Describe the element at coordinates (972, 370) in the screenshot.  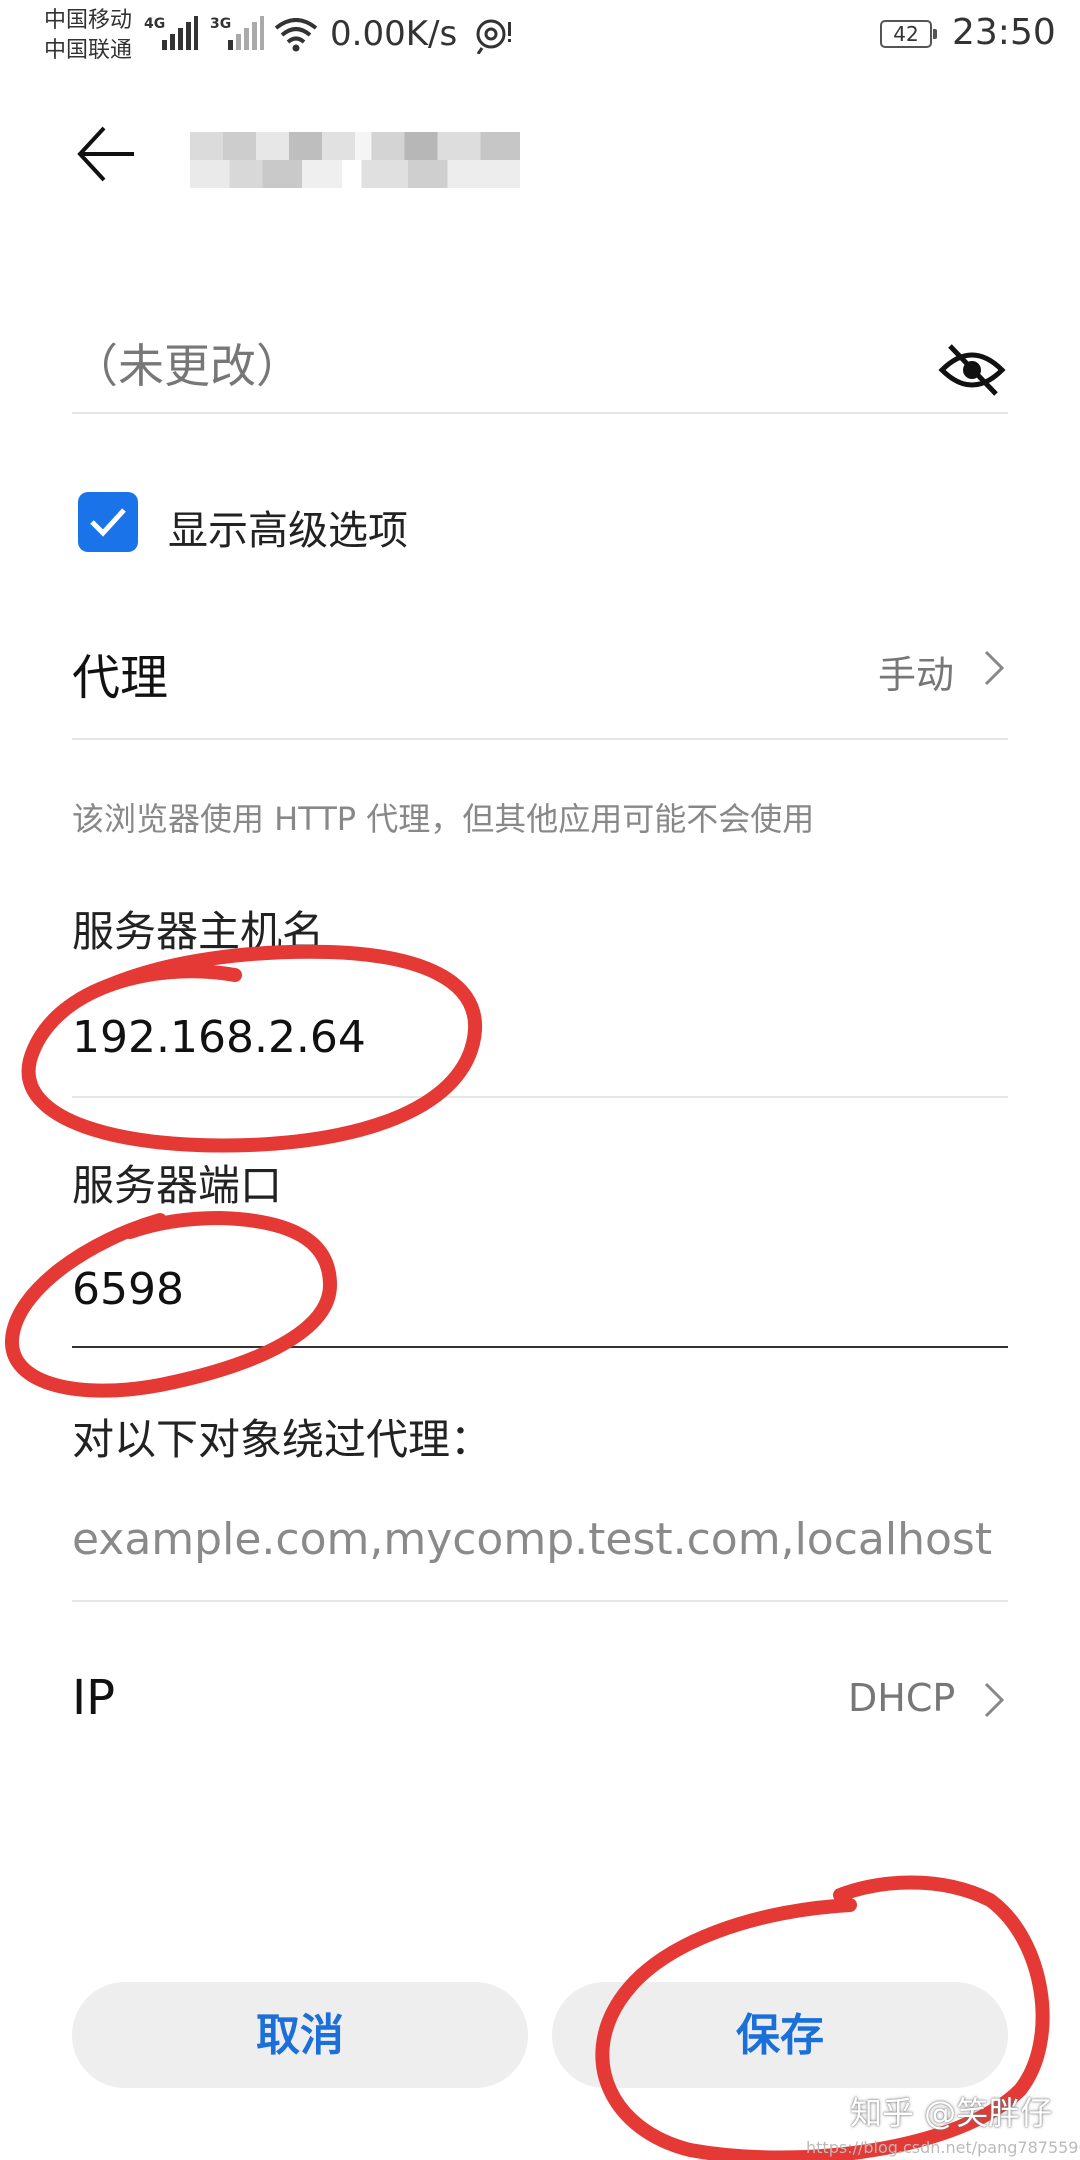
I see `eye-off-icon` at that location.